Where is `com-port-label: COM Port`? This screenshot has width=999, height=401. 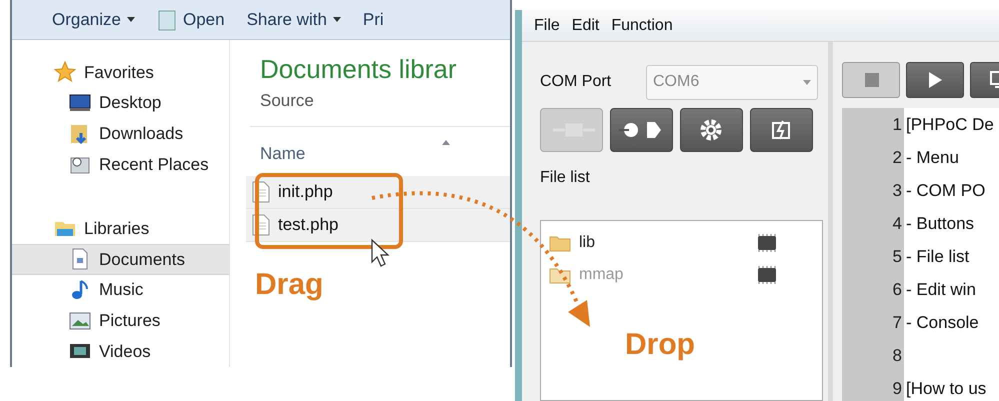 com-port-label: COM Port is located at coordinates (576, 82).